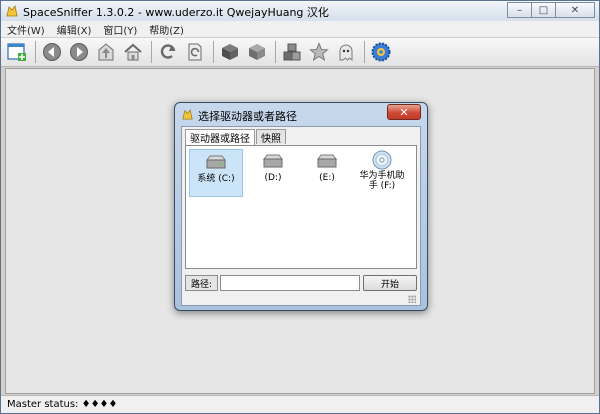  Describe the element at coordinates (26, 29) in the screenshot. I see `menu-file: 文件(W)` at that location.